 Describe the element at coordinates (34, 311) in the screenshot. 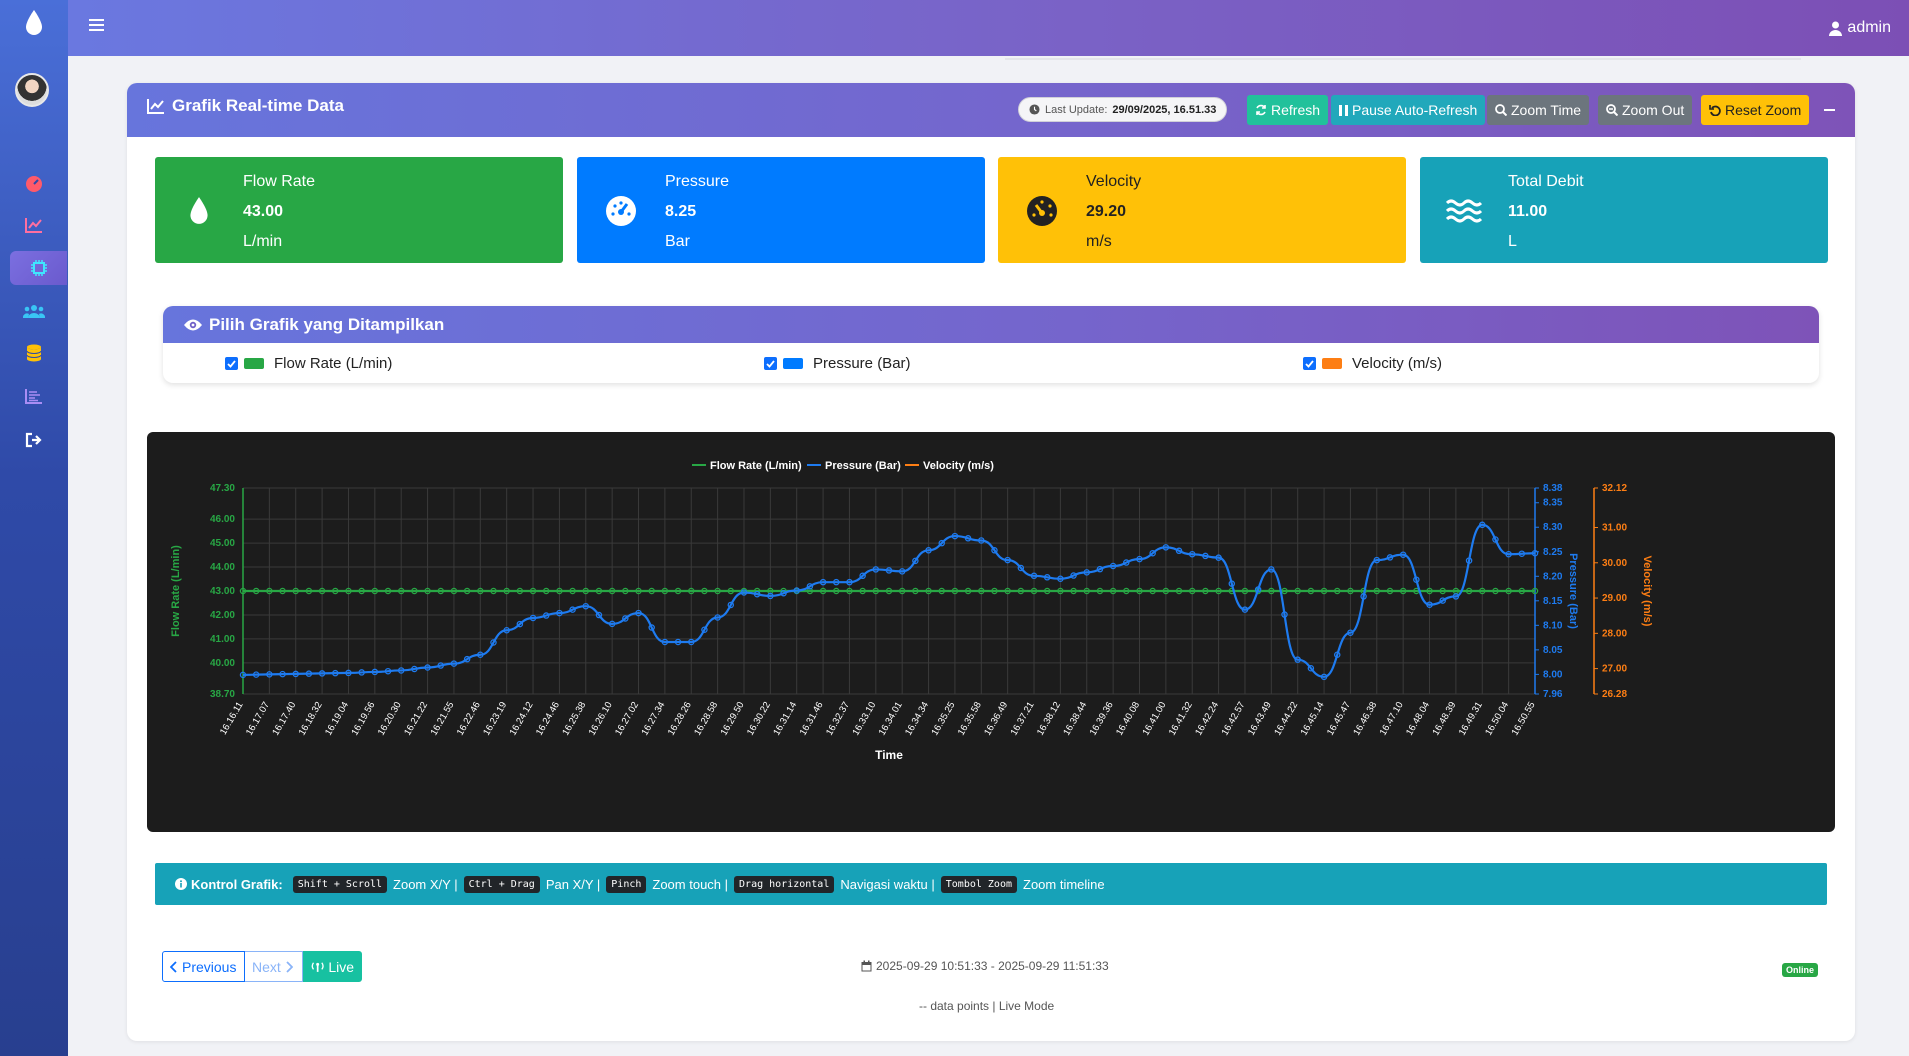

I see `sidebar-item-users` at that location.